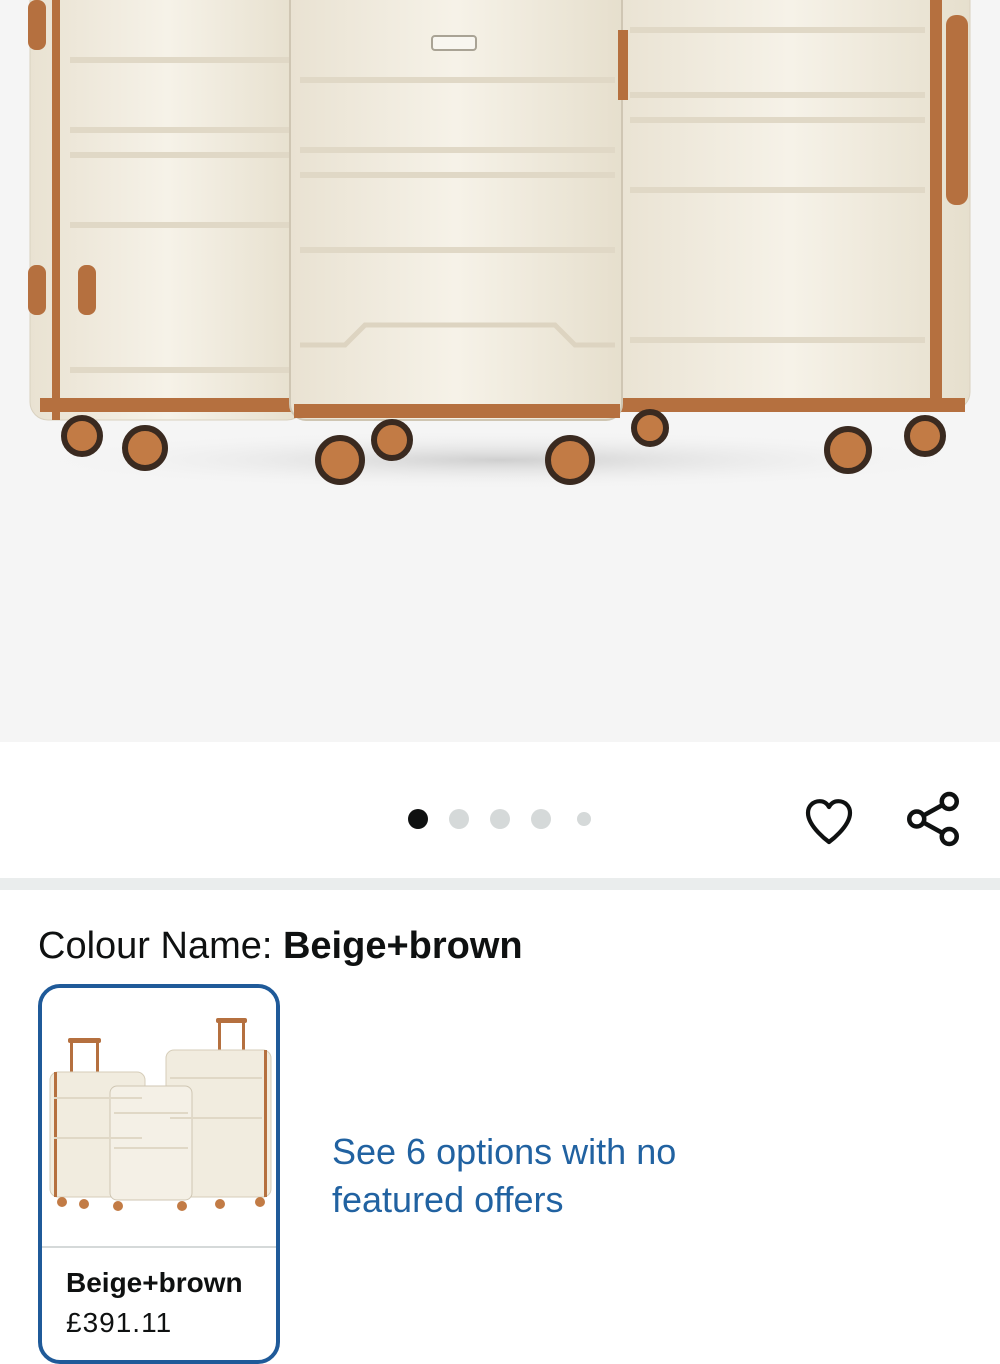 The image size is (1000, 1364). I want to click on heart-outline-icon, so click(829, 822).